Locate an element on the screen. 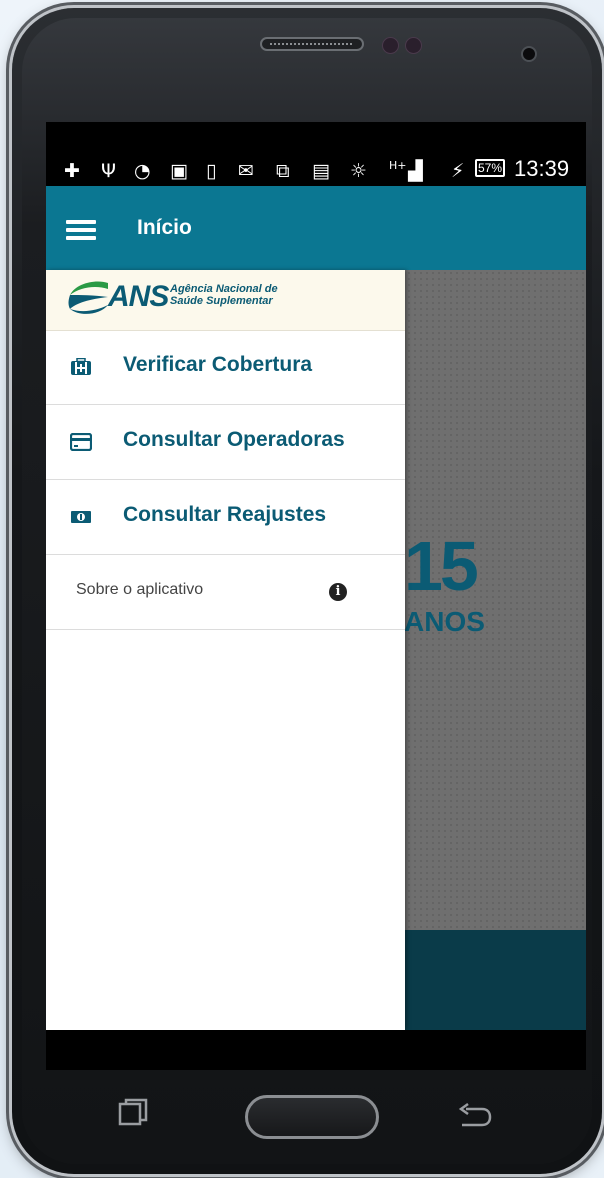  recent-apps-icon is located at coordinates (133, 1112).